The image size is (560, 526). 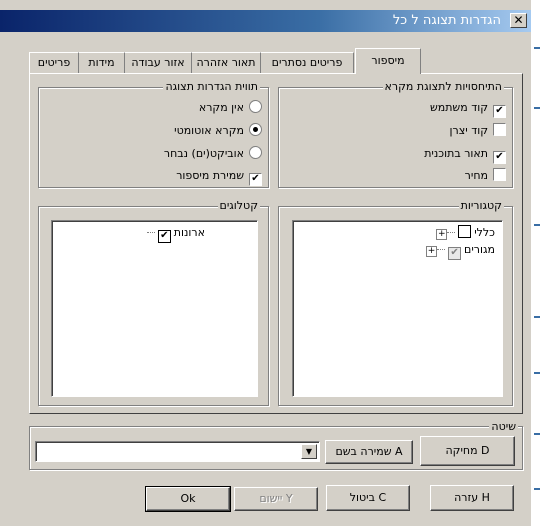 I want to click on tree-item-cabinets: ארונות✔, so click(x=175, y=234).